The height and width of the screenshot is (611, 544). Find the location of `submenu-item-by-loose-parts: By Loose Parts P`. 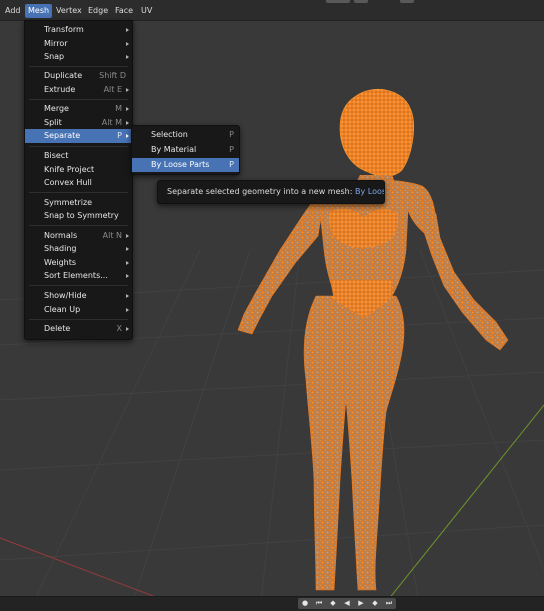

submenu-item-by-loose-parts: By Loose Parts P is located at coordinates (185, 165).